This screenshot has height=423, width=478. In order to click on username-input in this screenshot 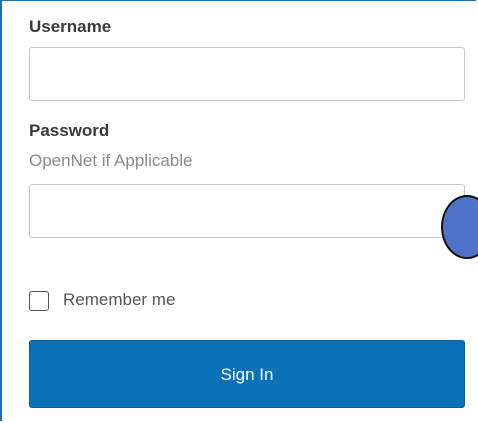, I will do `click(247, 74)`.